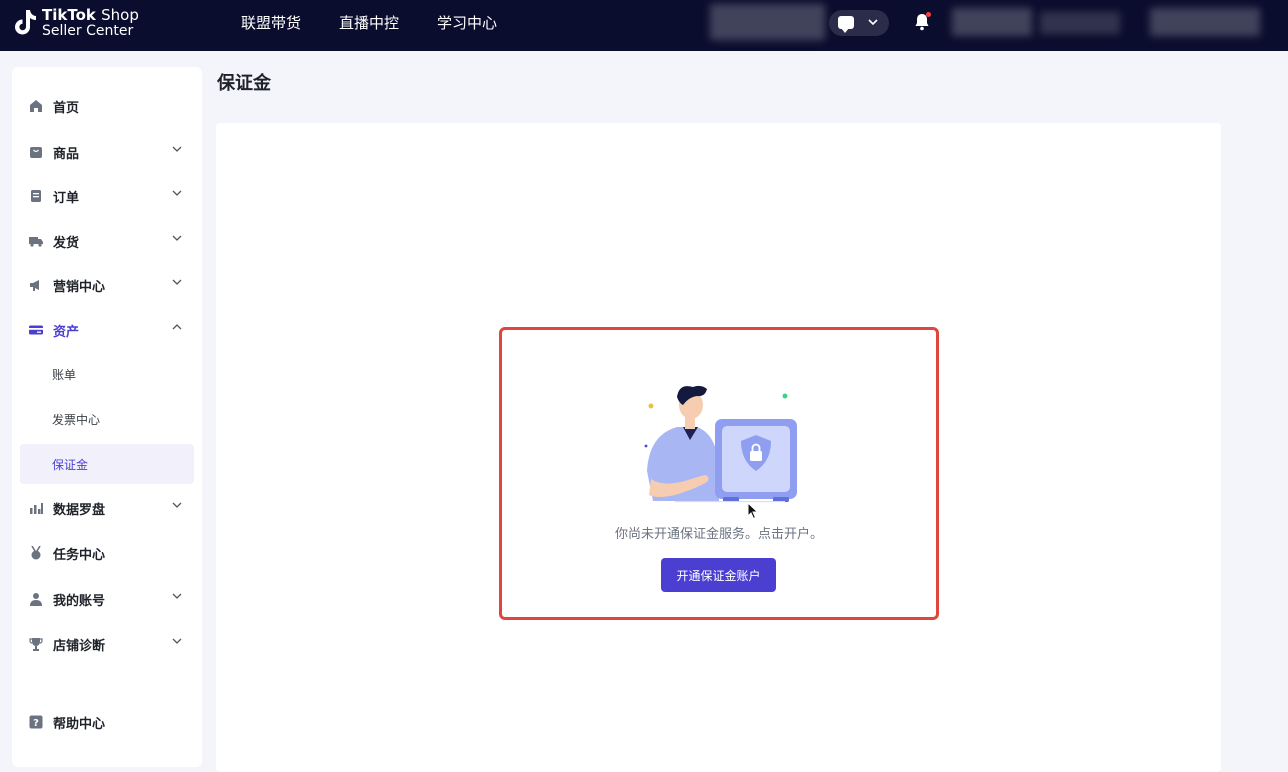 Image resolution: width=1288 pixels, height=772 pixels. What do you see at coordinates (66, 108) in the screenshot?
I see `sidebar-item-label: 首页` at bounding box center [66, 108].